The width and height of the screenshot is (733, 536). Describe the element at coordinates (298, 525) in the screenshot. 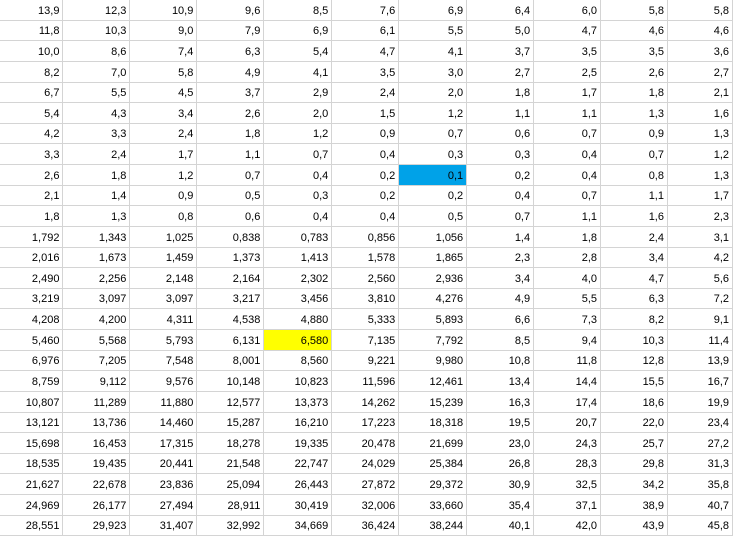

I see `grid-cell: 34,669` at that location.